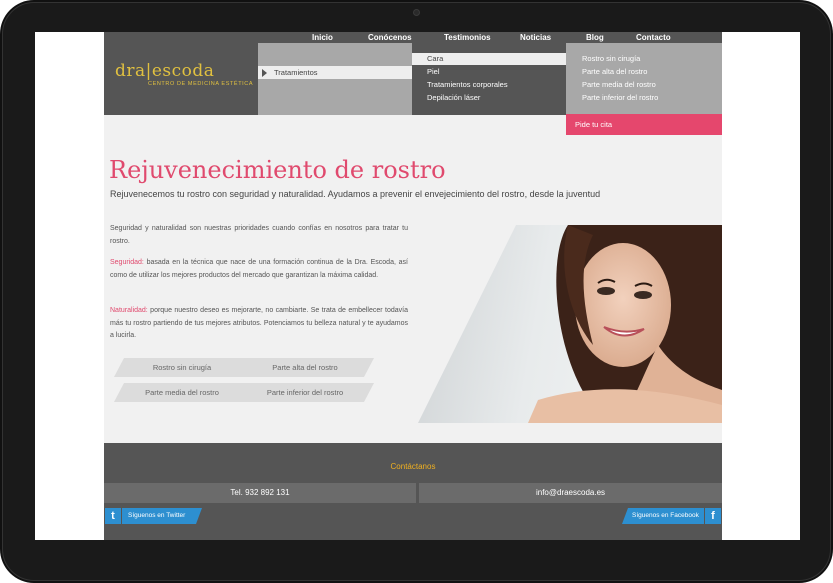 The height and width of the screenshot is (583, 833). Describe the element at coordinates (467, 37) in the screenshot. I see `nav-item-testimonios: Testimonios` at that location.